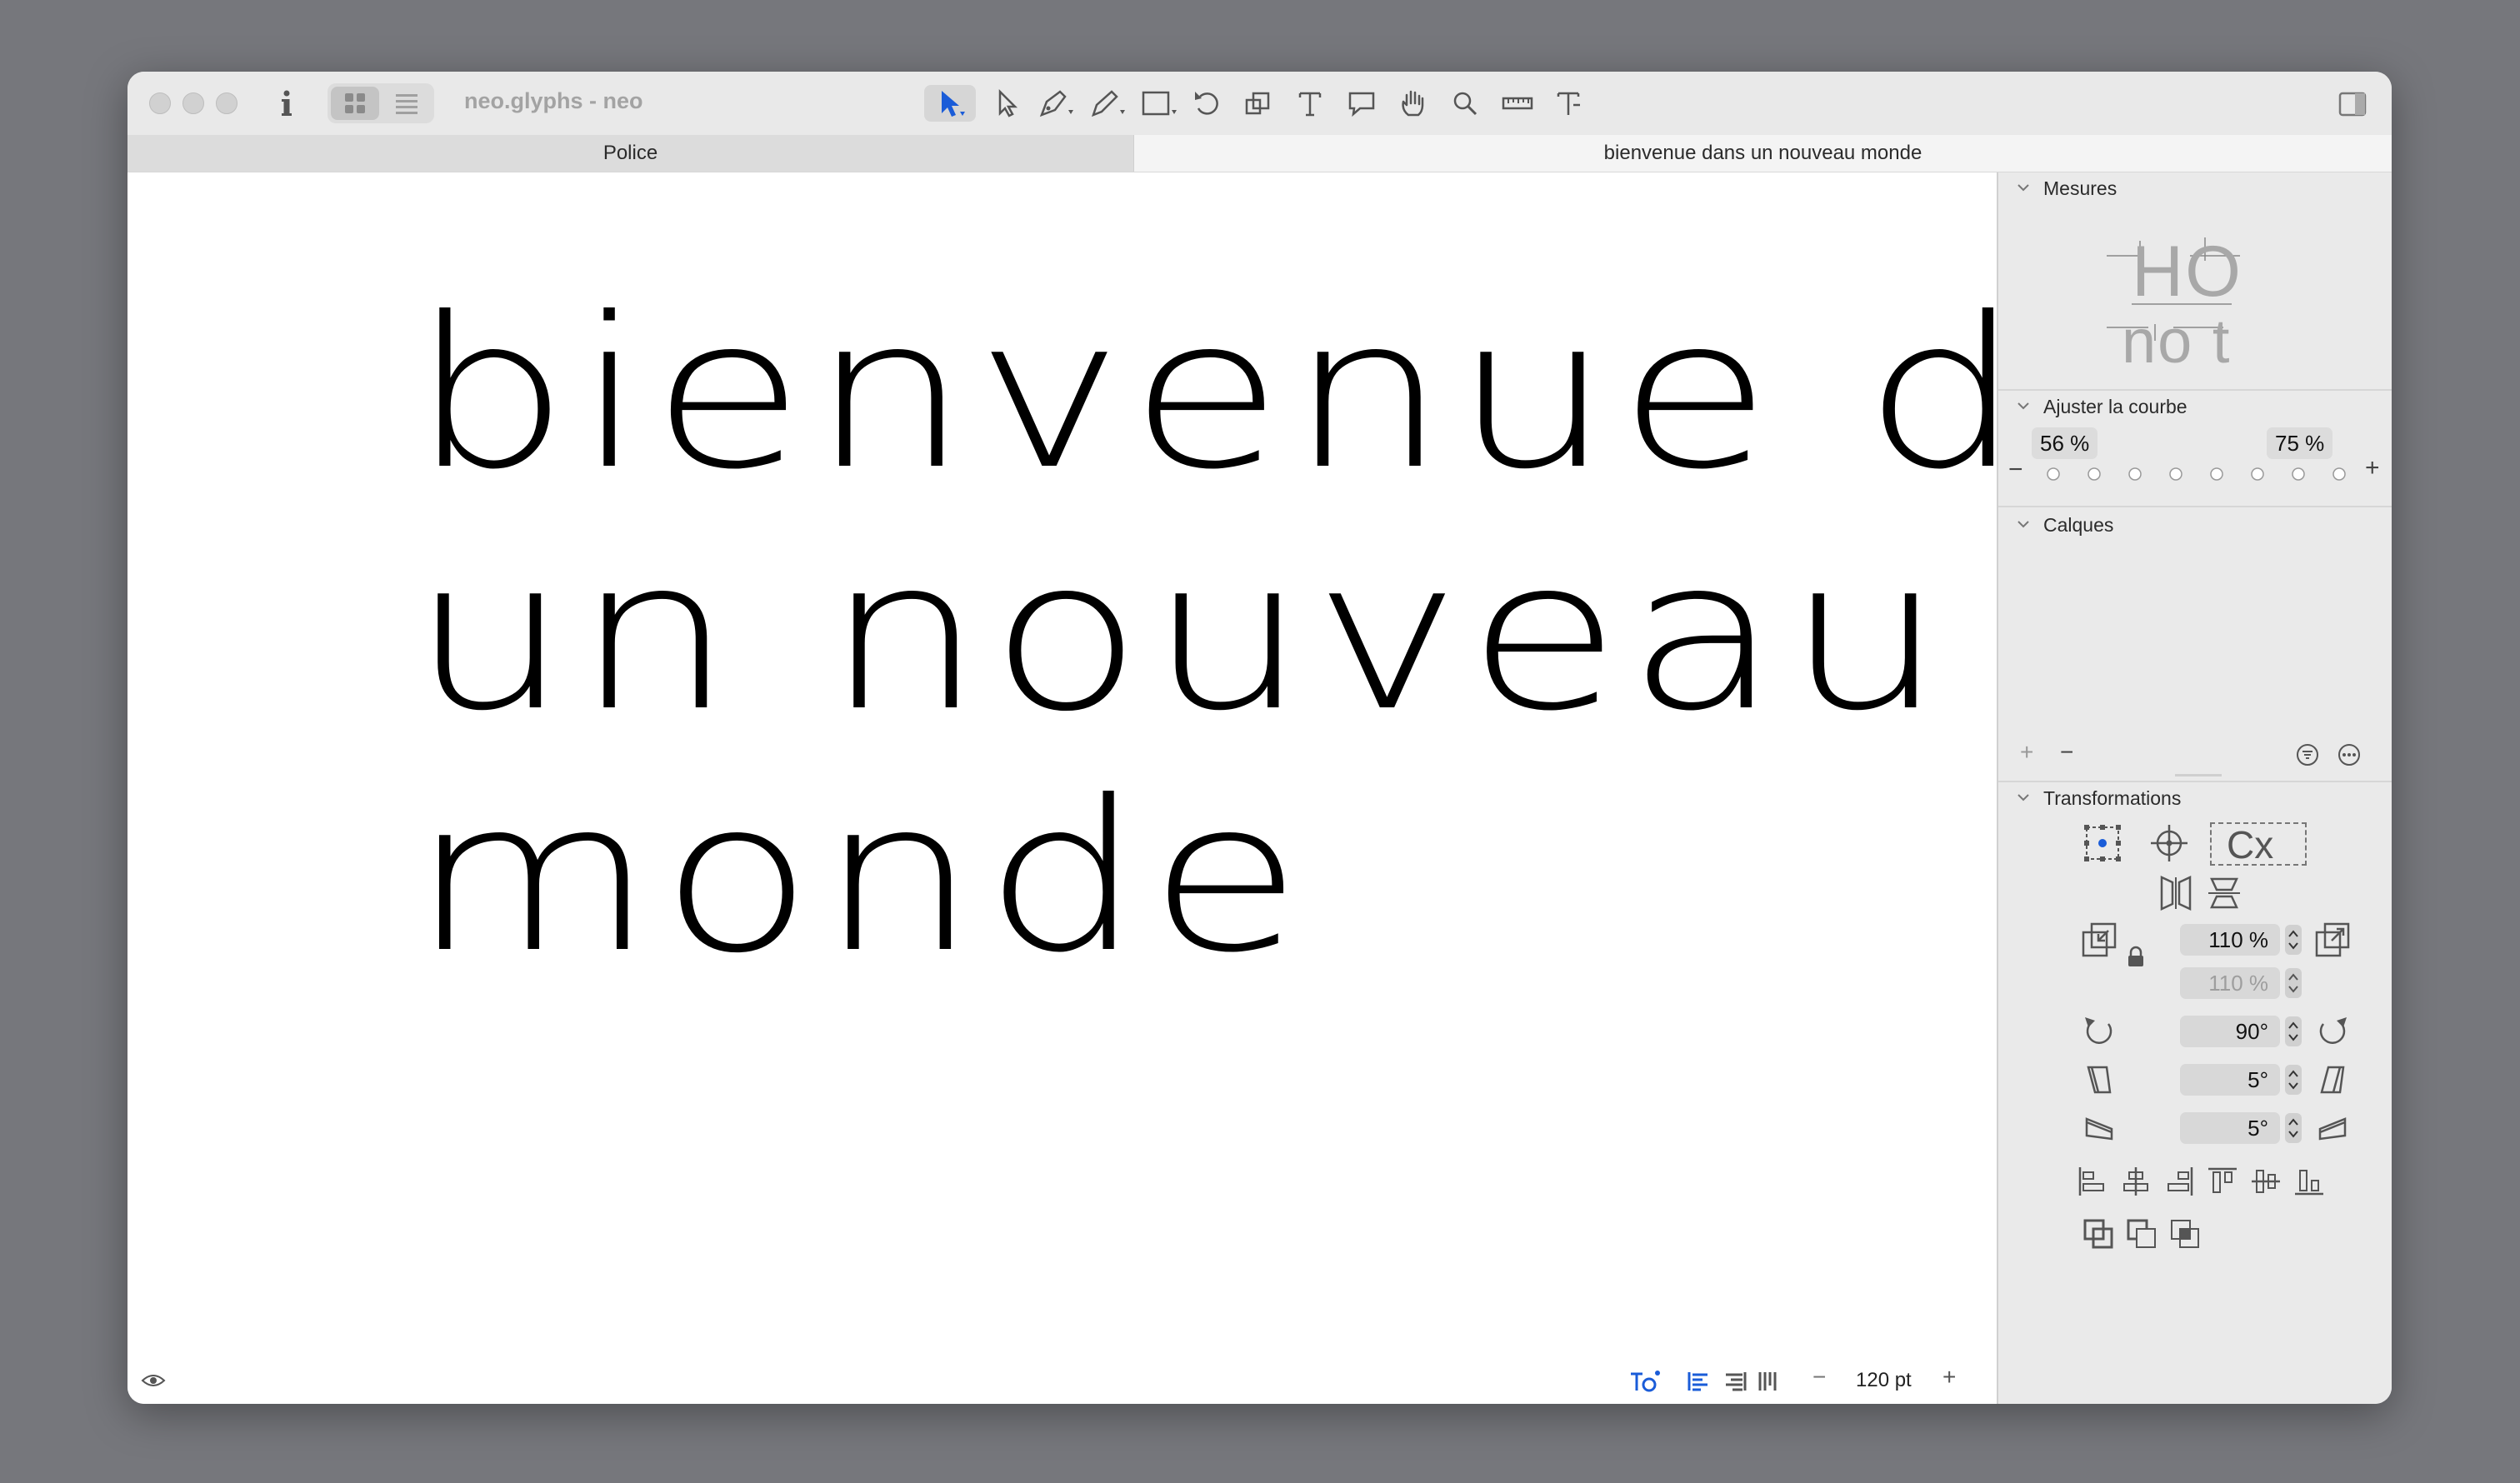  Describe the element at coordinates (1207, 104) in the screenshot. I see `rotate-tool` at that location.